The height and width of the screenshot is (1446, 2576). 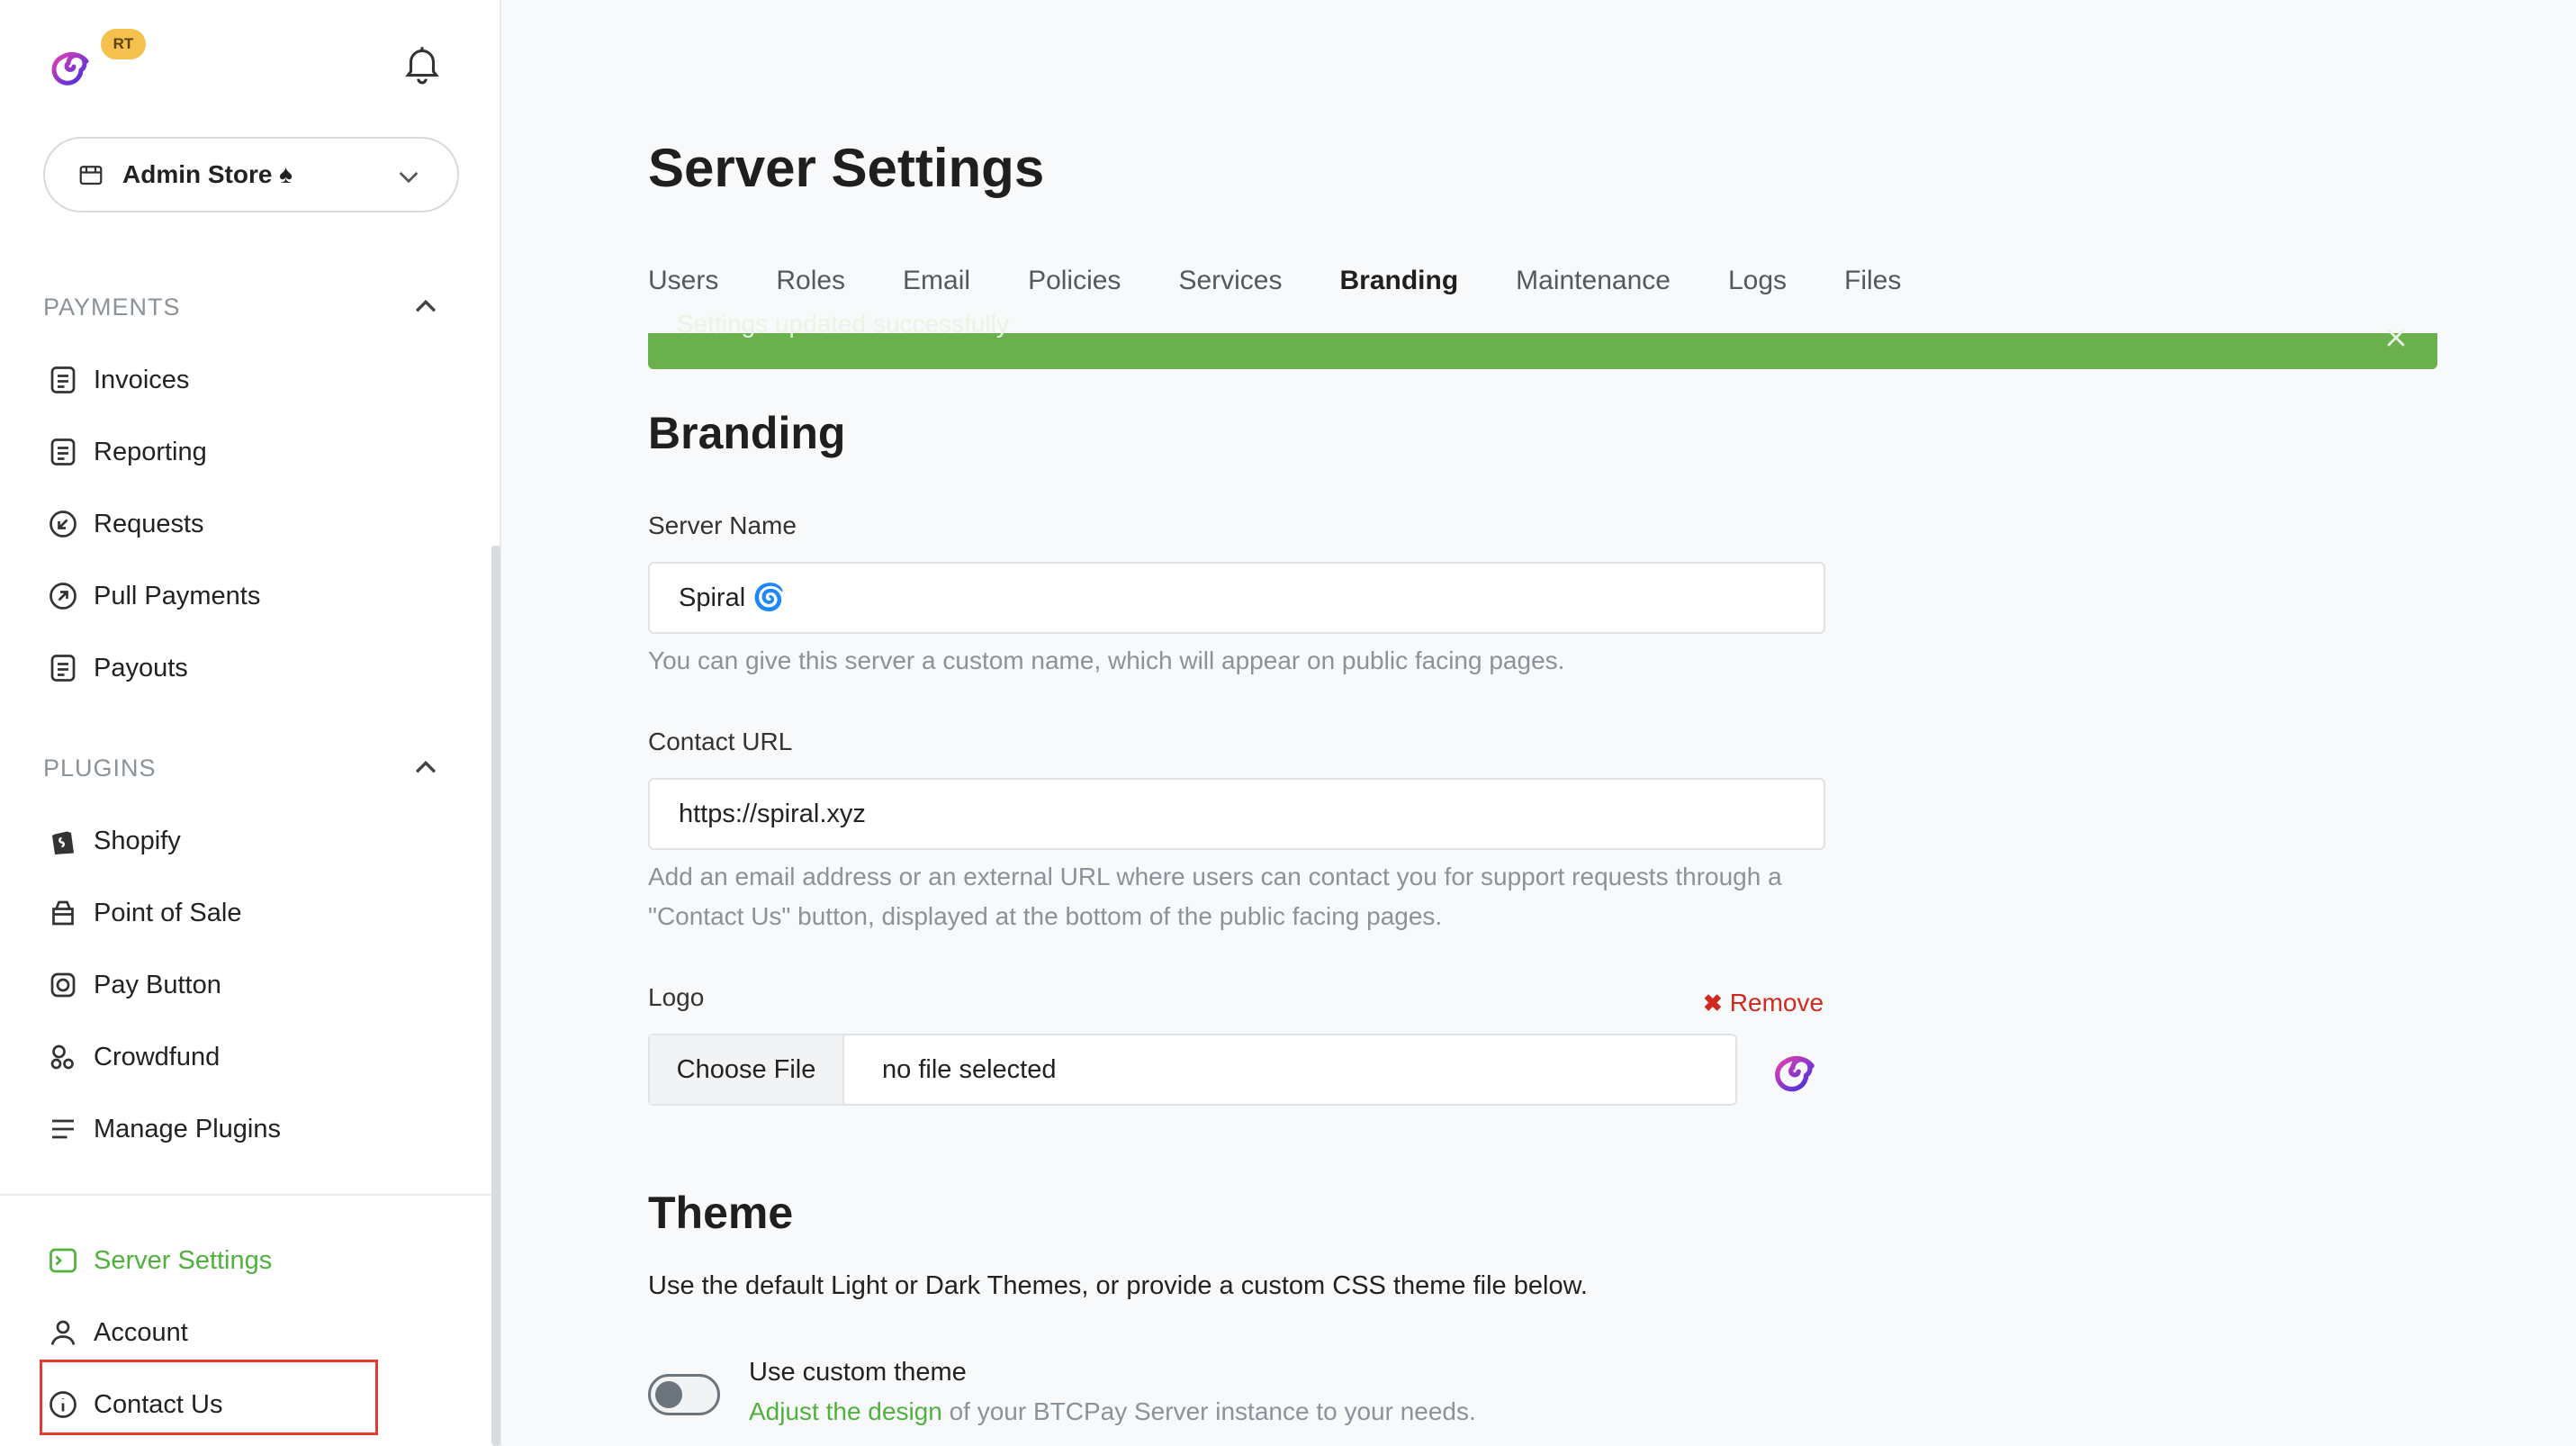 I want to click on logo-preview-icon, so click(x=1795, y=1073).